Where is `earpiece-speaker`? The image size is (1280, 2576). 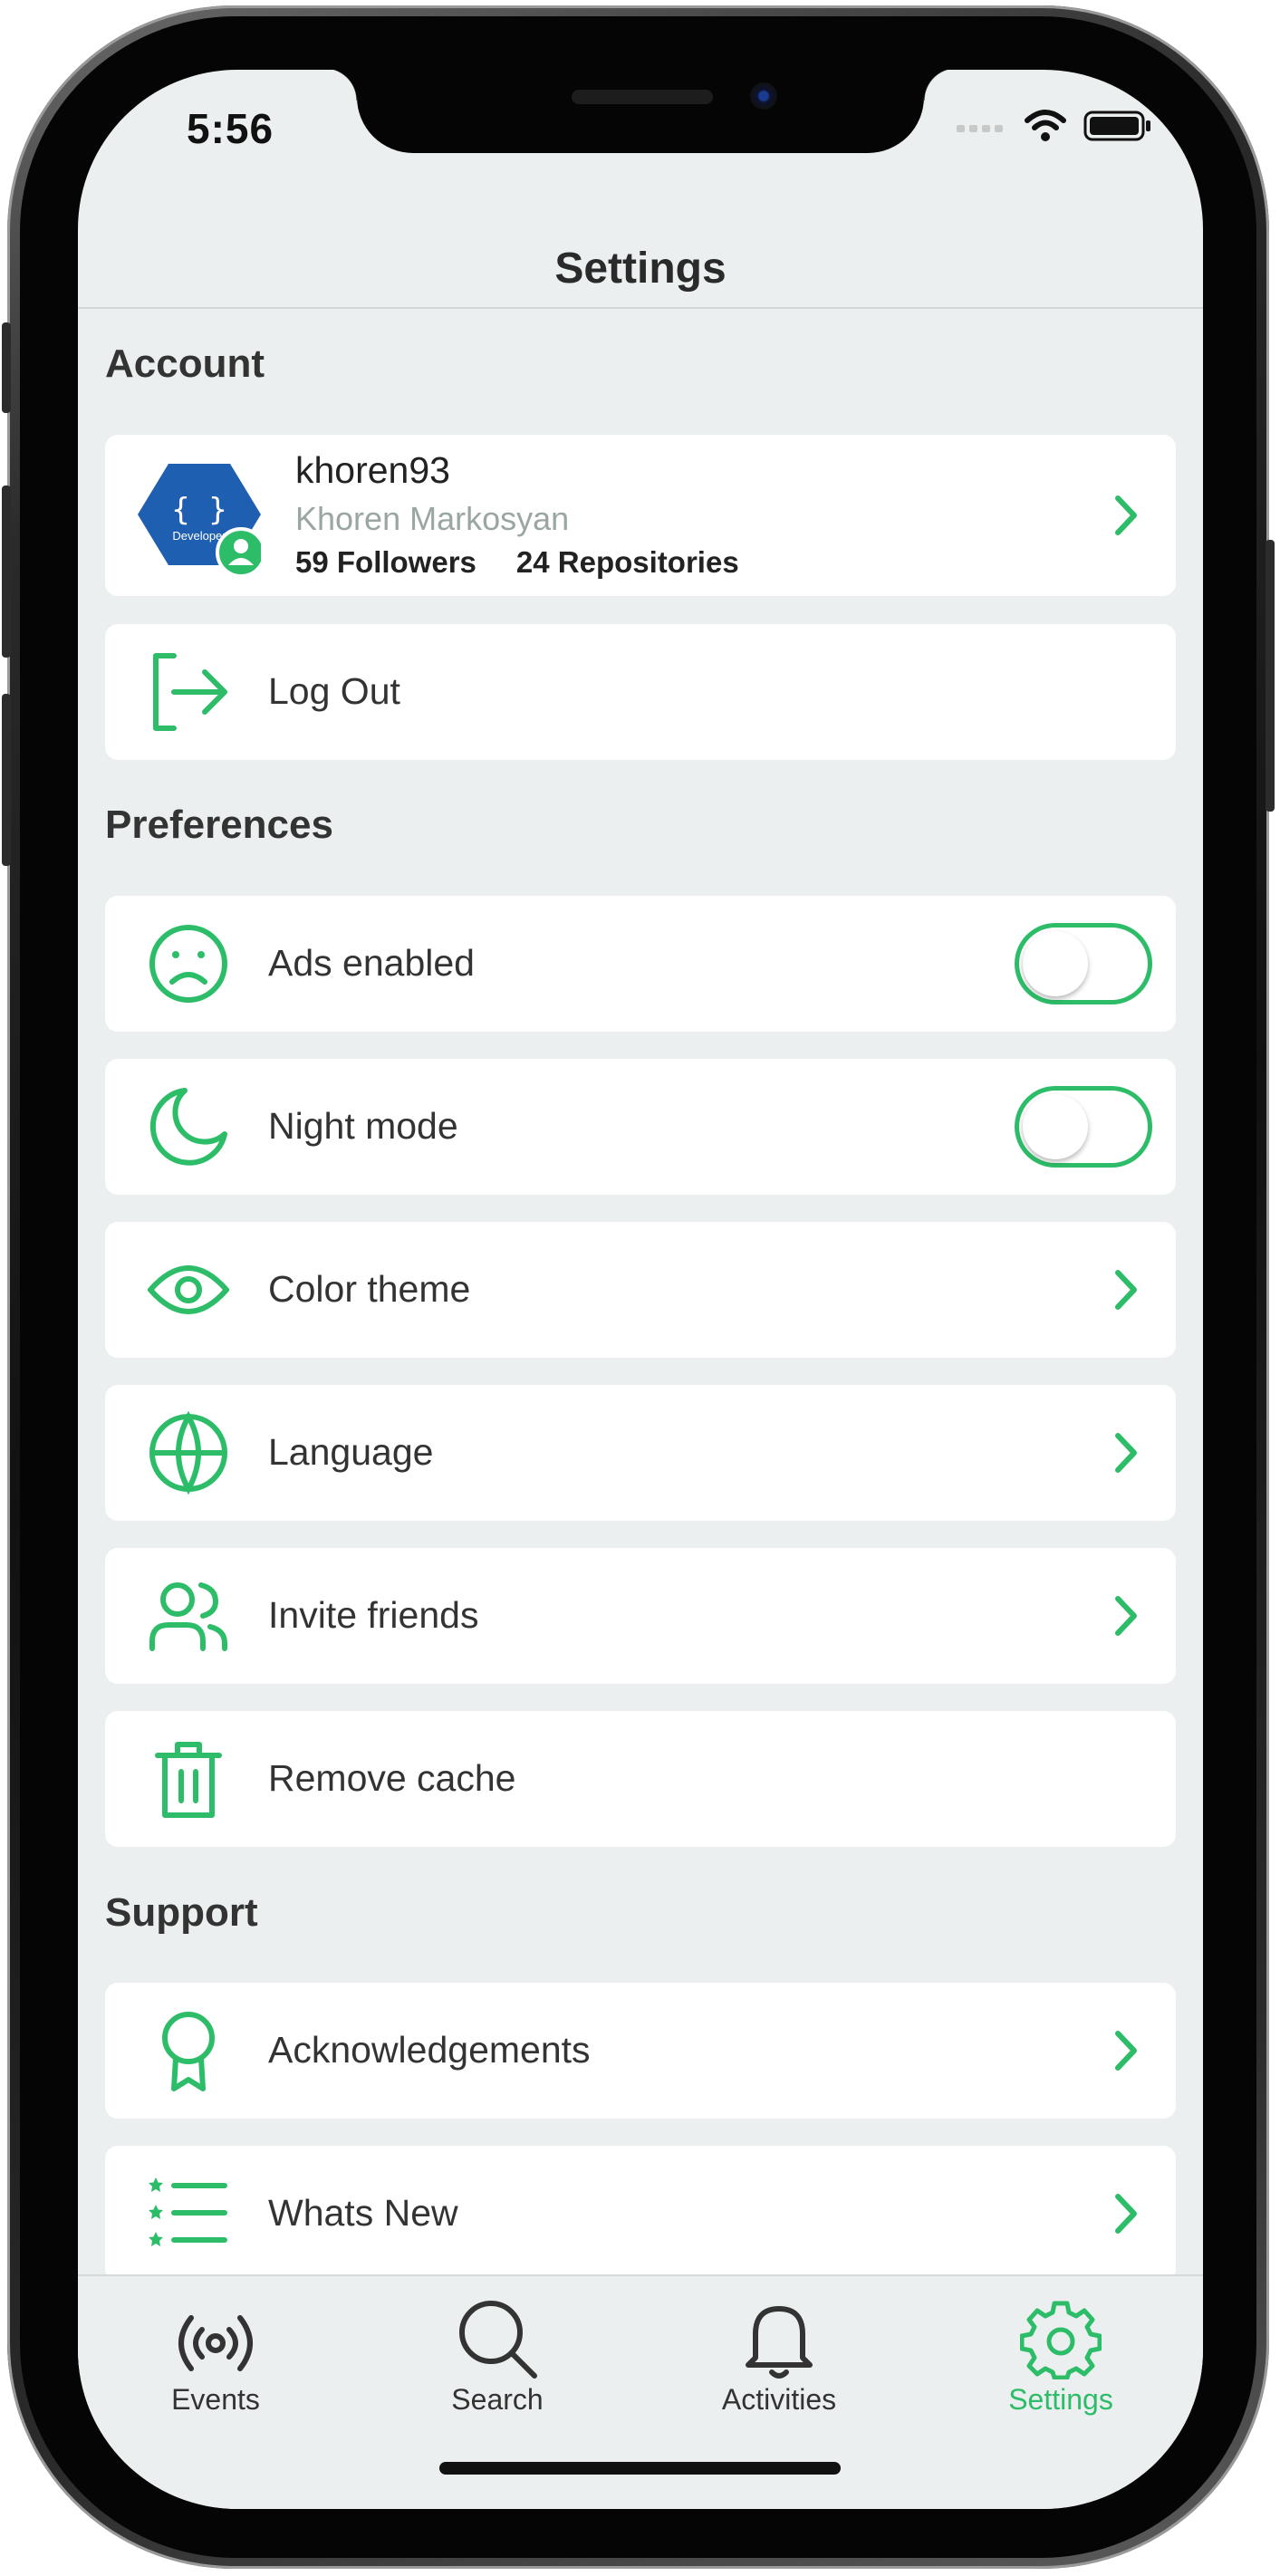
earpiece-speaker is located at coordinates (643, 97).